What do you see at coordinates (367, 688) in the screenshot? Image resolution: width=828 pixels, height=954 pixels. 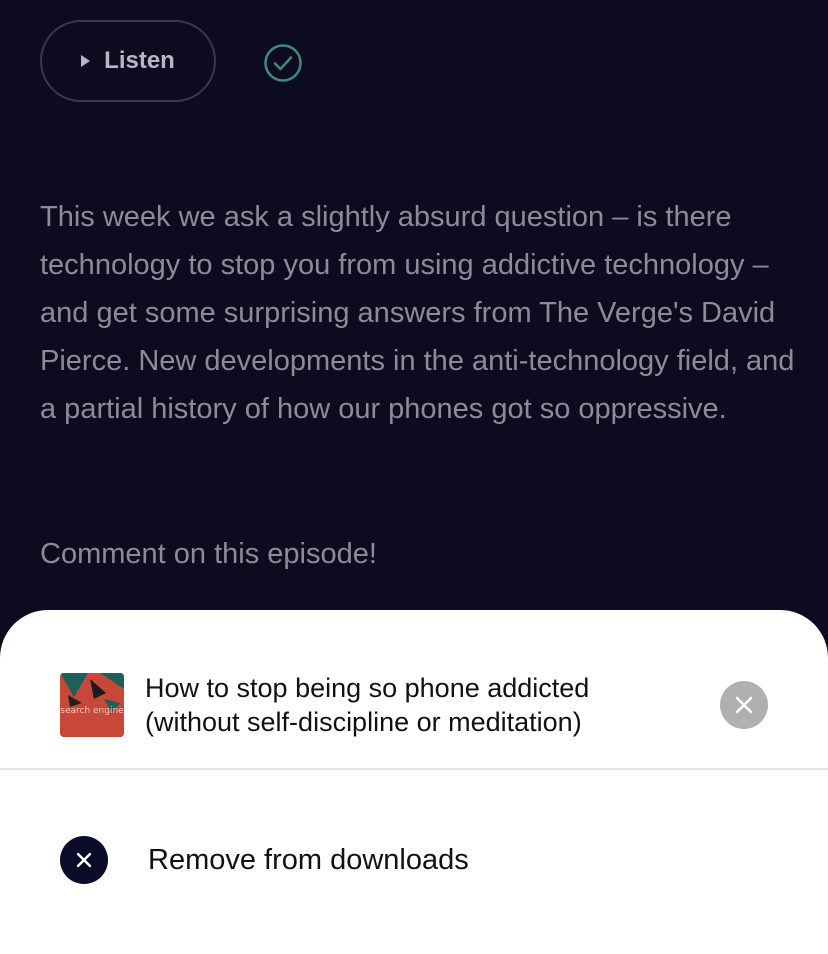 I see `episode-title-line1: How to stop being so phone addicted` at bounding box center [367, 688].